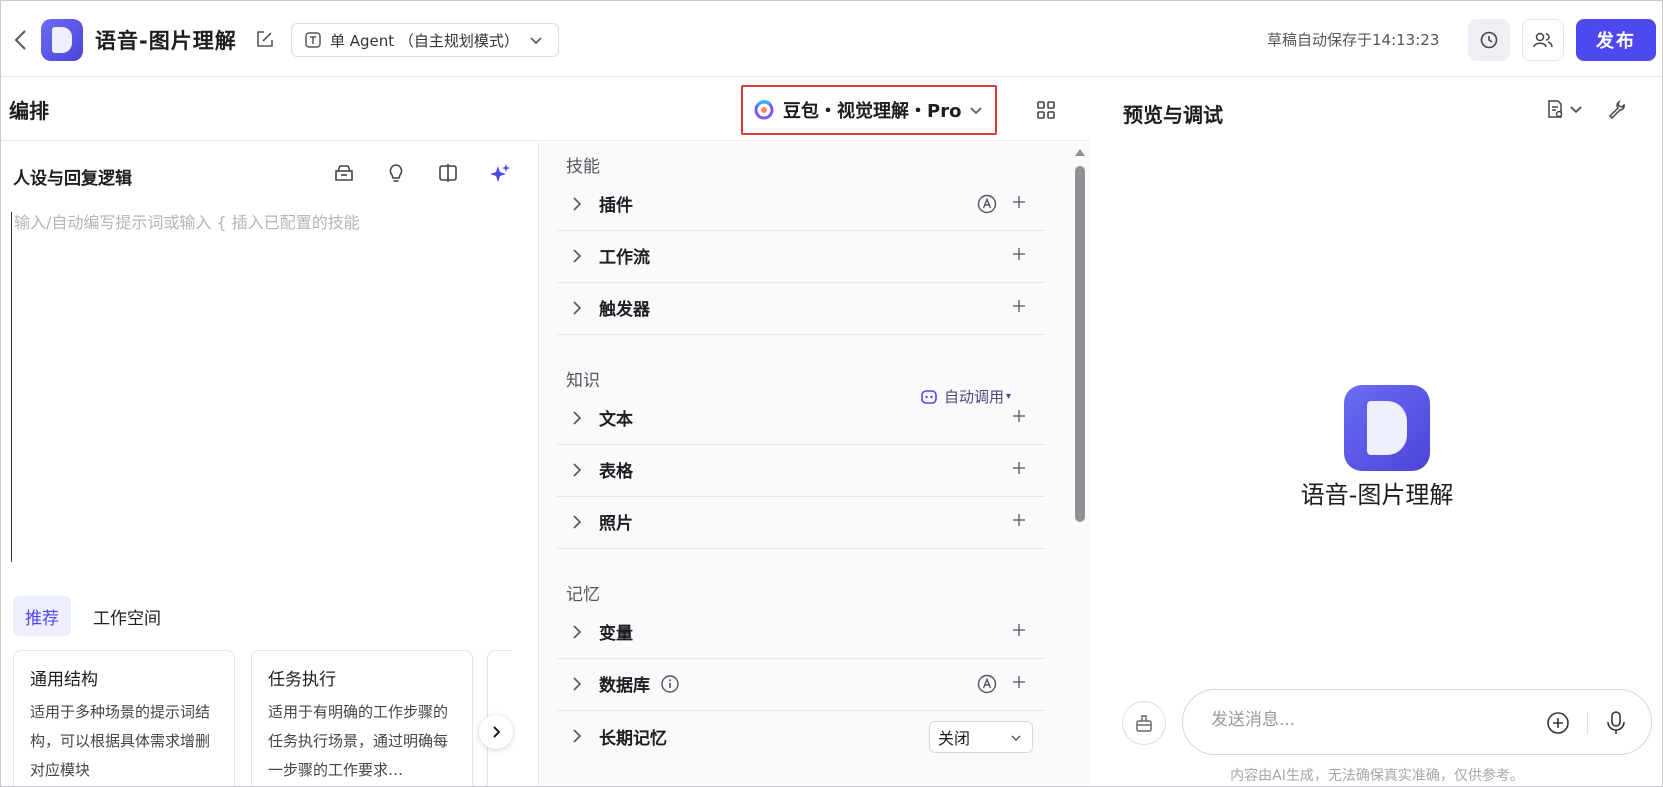 Image resolution: width=1663 pixels, height=787 pixels. I want to click on tab-recommended: 推荐, so click(42, 616).